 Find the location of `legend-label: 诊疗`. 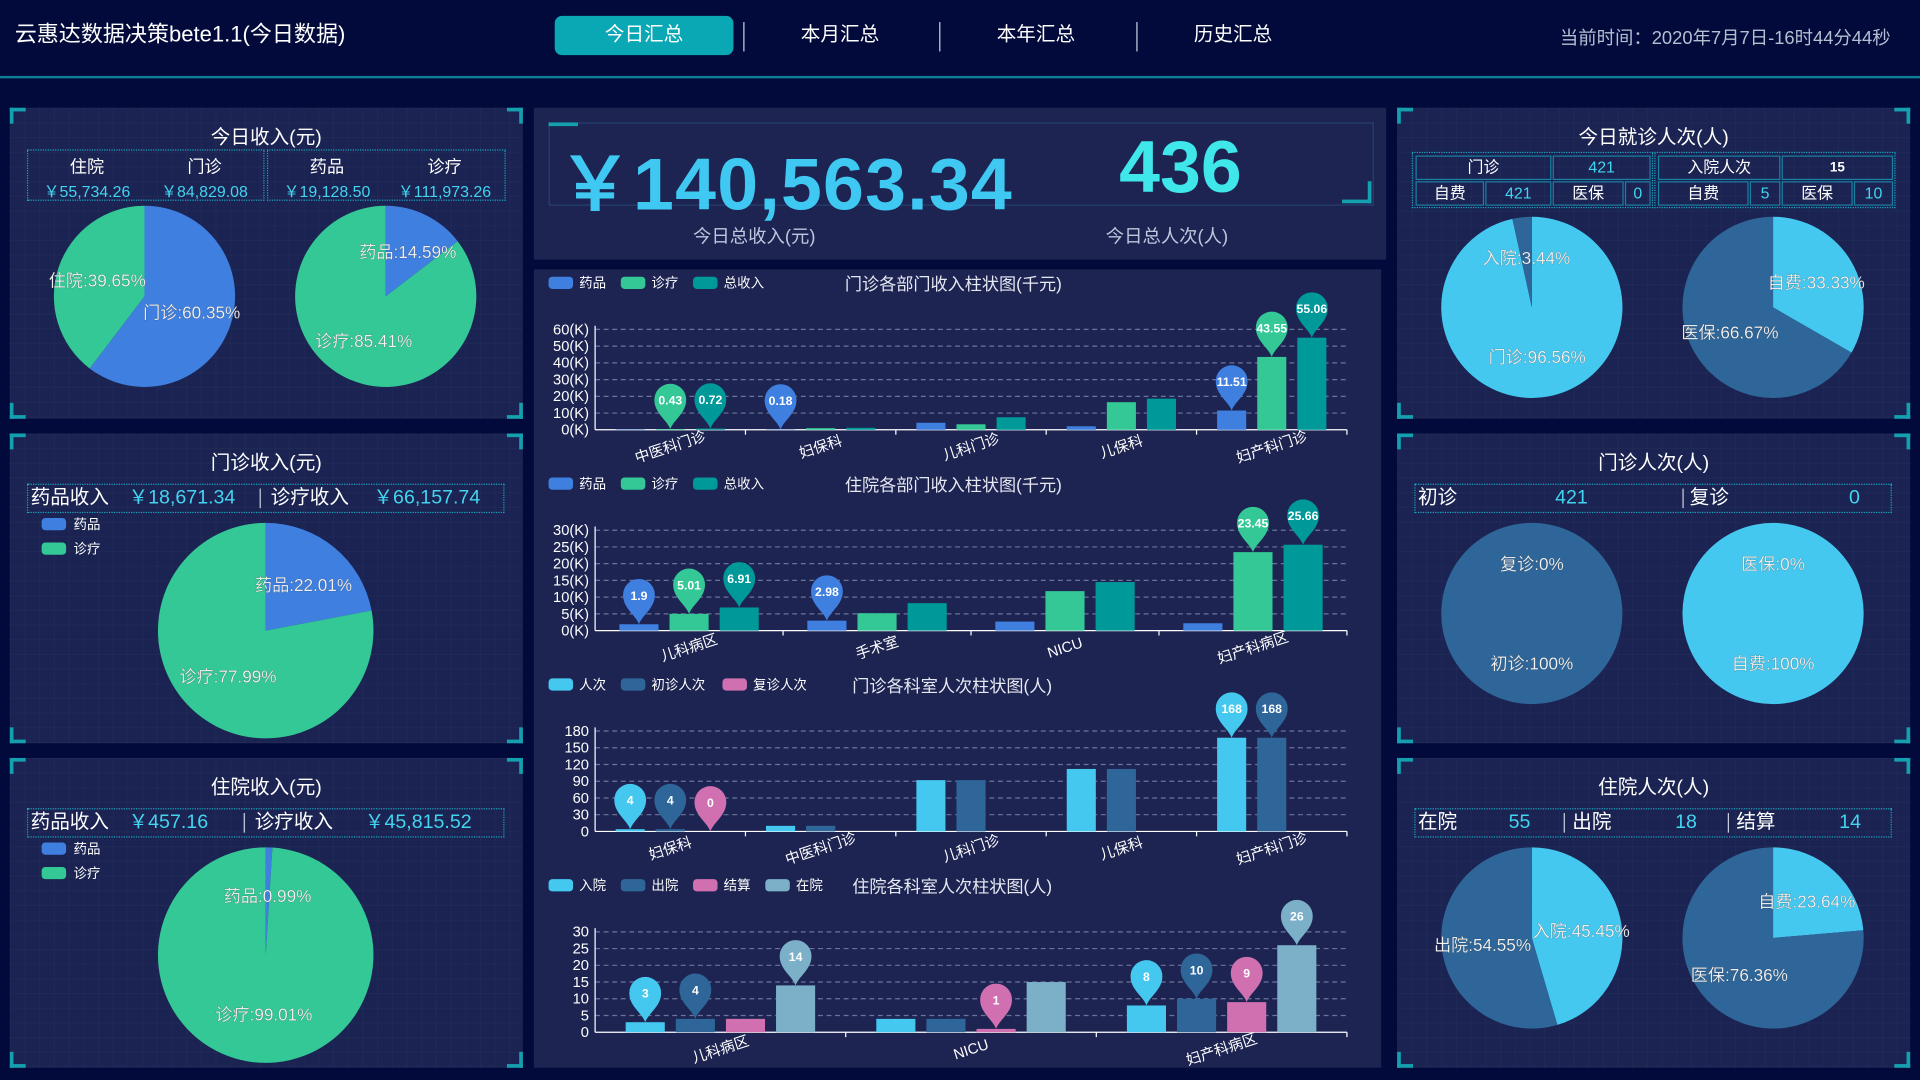

legend-label: 诊疗 is located at coordinates (664, 283).